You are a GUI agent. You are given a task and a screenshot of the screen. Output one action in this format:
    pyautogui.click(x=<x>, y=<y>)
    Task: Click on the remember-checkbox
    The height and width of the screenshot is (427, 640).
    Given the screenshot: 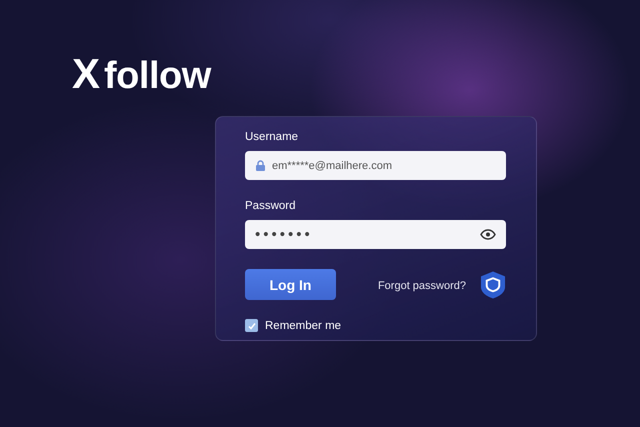 What is the action you would take?
    pyautogui.click(x=251, y=325)
    